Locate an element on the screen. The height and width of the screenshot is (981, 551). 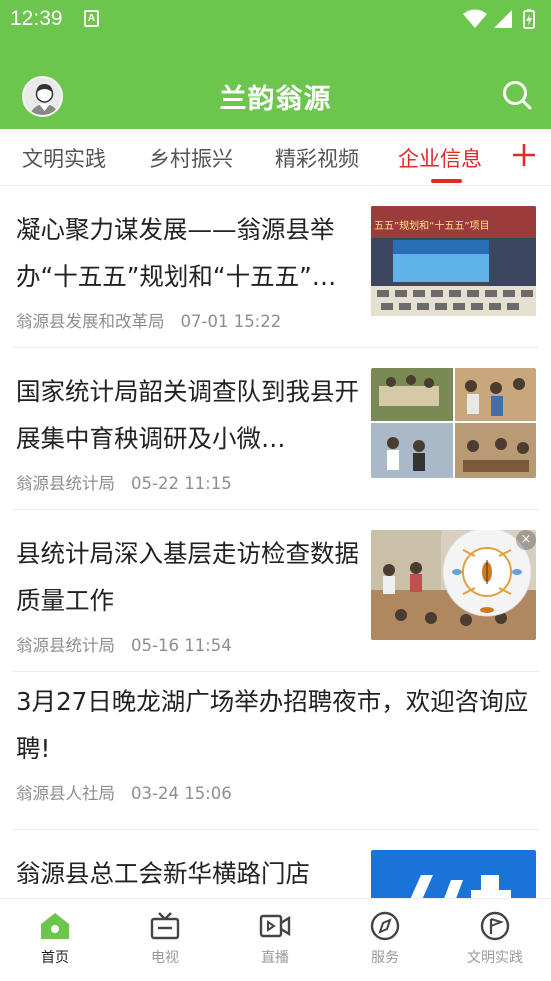
tab-qiye-xinxi: 企业信息 is located at coordinates (440, 158).